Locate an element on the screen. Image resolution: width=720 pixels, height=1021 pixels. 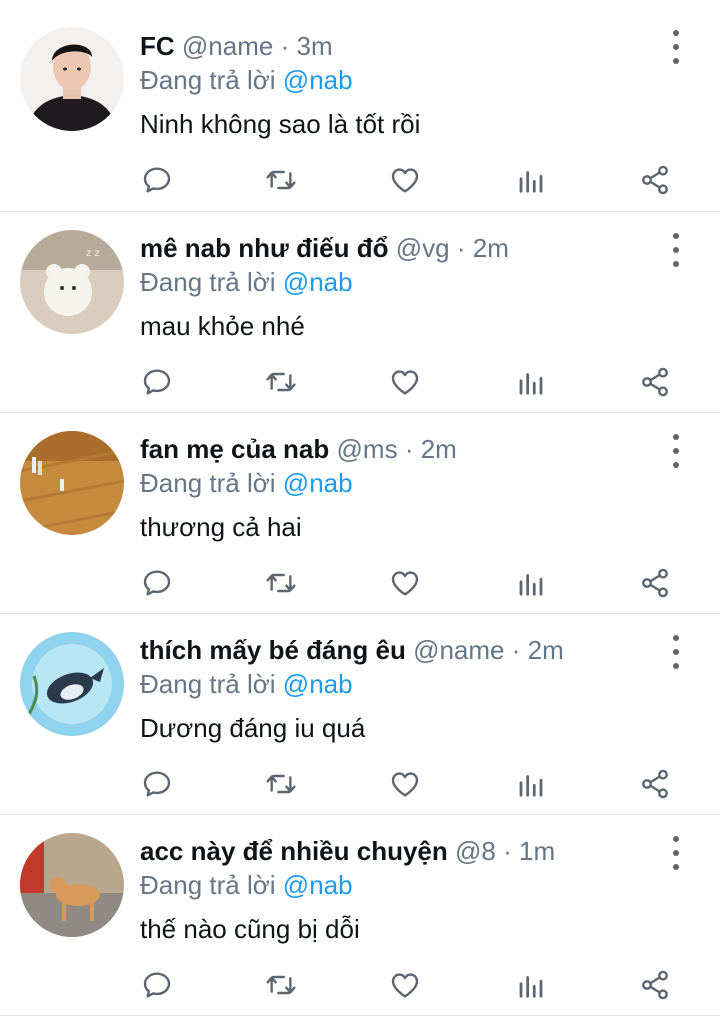
display-name: FC is located at coordinates (157, 46).